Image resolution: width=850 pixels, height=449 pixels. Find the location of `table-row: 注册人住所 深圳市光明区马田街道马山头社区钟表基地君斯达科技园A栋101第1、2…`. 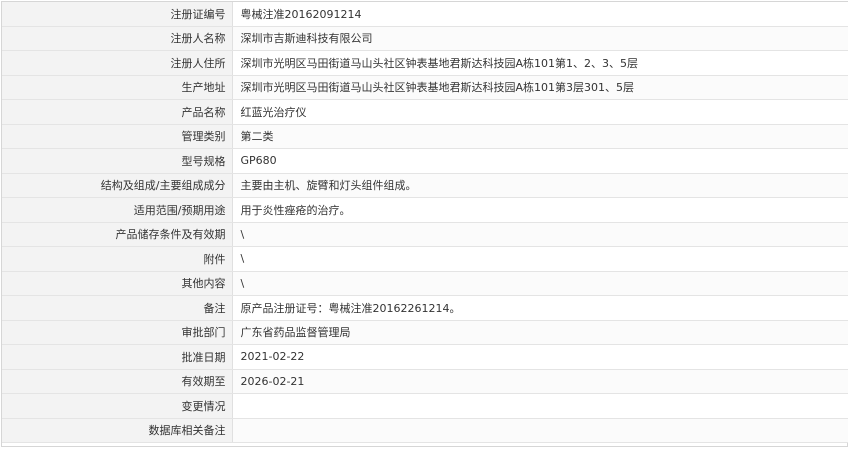

table-row: 注册人住所 深圳市光明区马田街道马山头社区钟表基地君斯达科技园A栋101第1、2… is located at coordinates (425, 63).